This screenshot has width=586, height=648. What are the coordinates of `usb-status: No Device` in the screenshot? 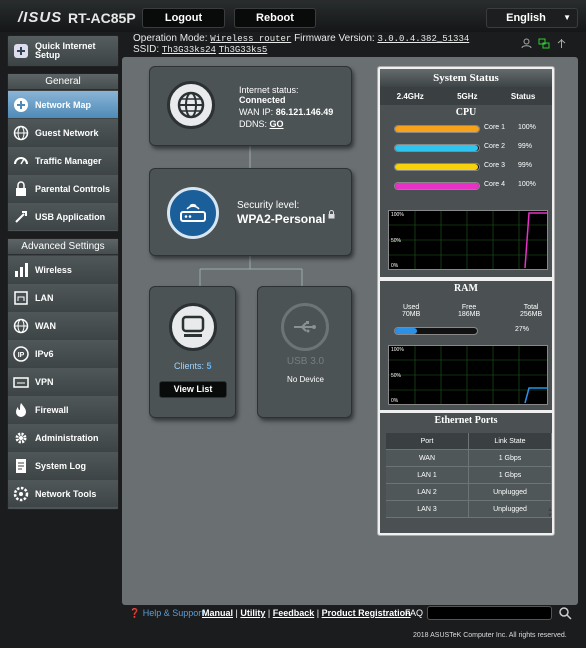 It's located at (305, 379).